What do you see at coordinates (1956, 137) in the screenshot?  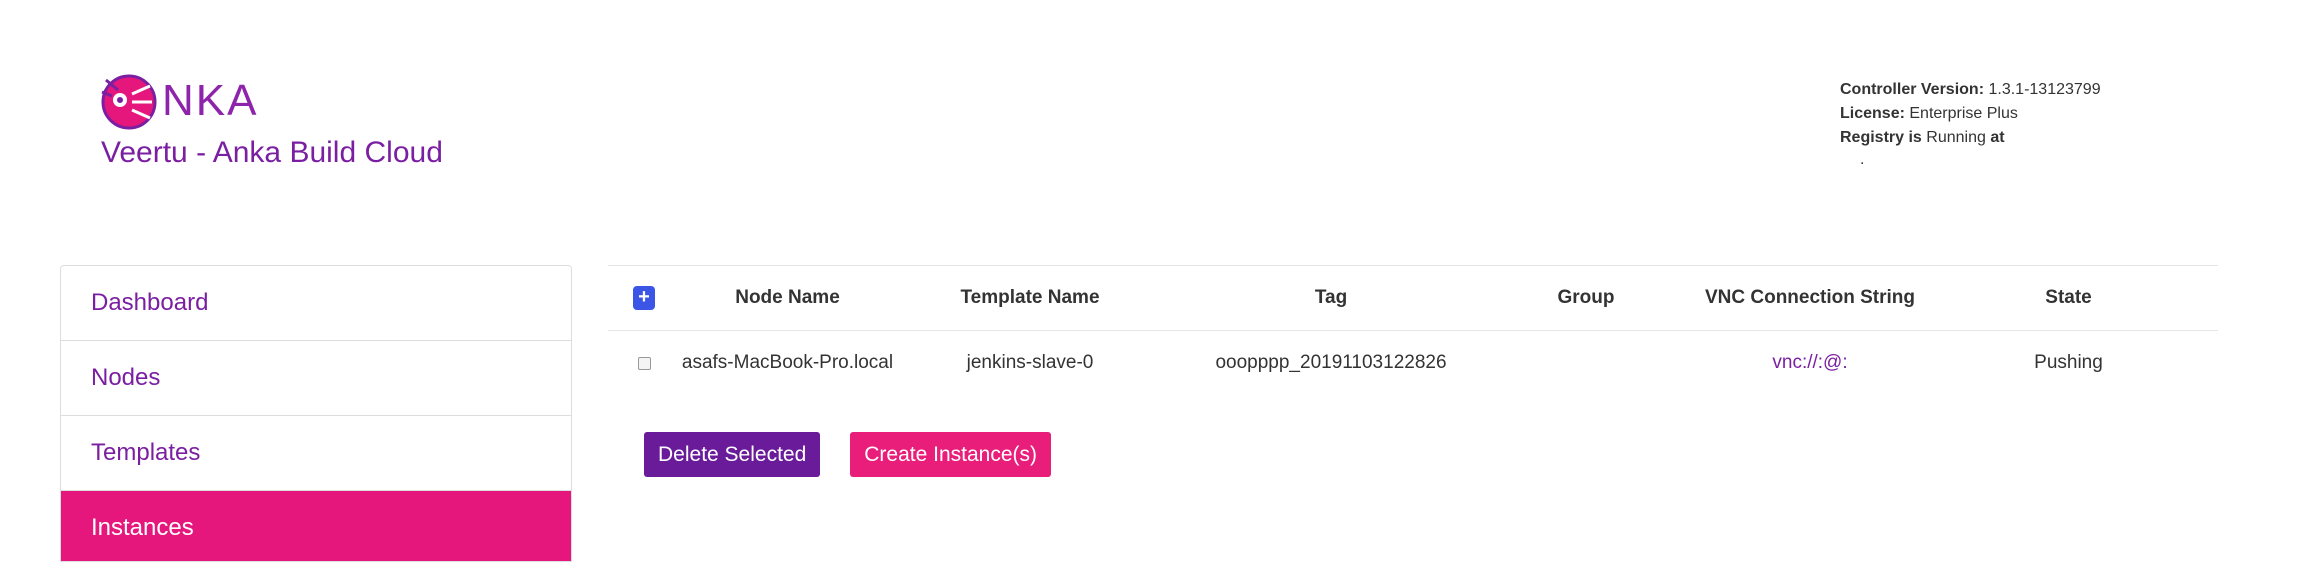 I see `registry-status-value: Running` at bounding box center [1956, 137].